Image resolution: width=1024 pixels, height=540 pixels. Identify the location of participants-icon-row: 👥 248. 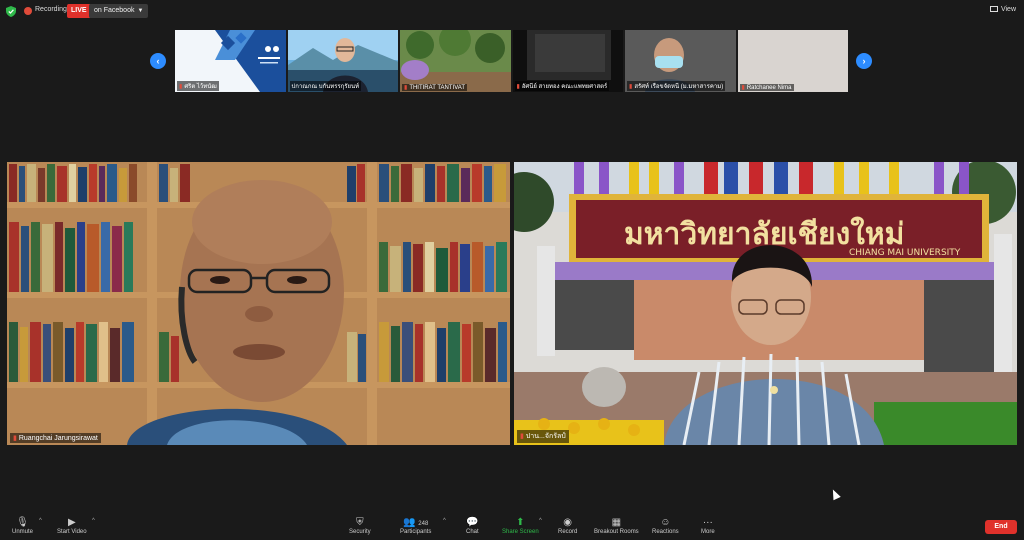
(415, 523).